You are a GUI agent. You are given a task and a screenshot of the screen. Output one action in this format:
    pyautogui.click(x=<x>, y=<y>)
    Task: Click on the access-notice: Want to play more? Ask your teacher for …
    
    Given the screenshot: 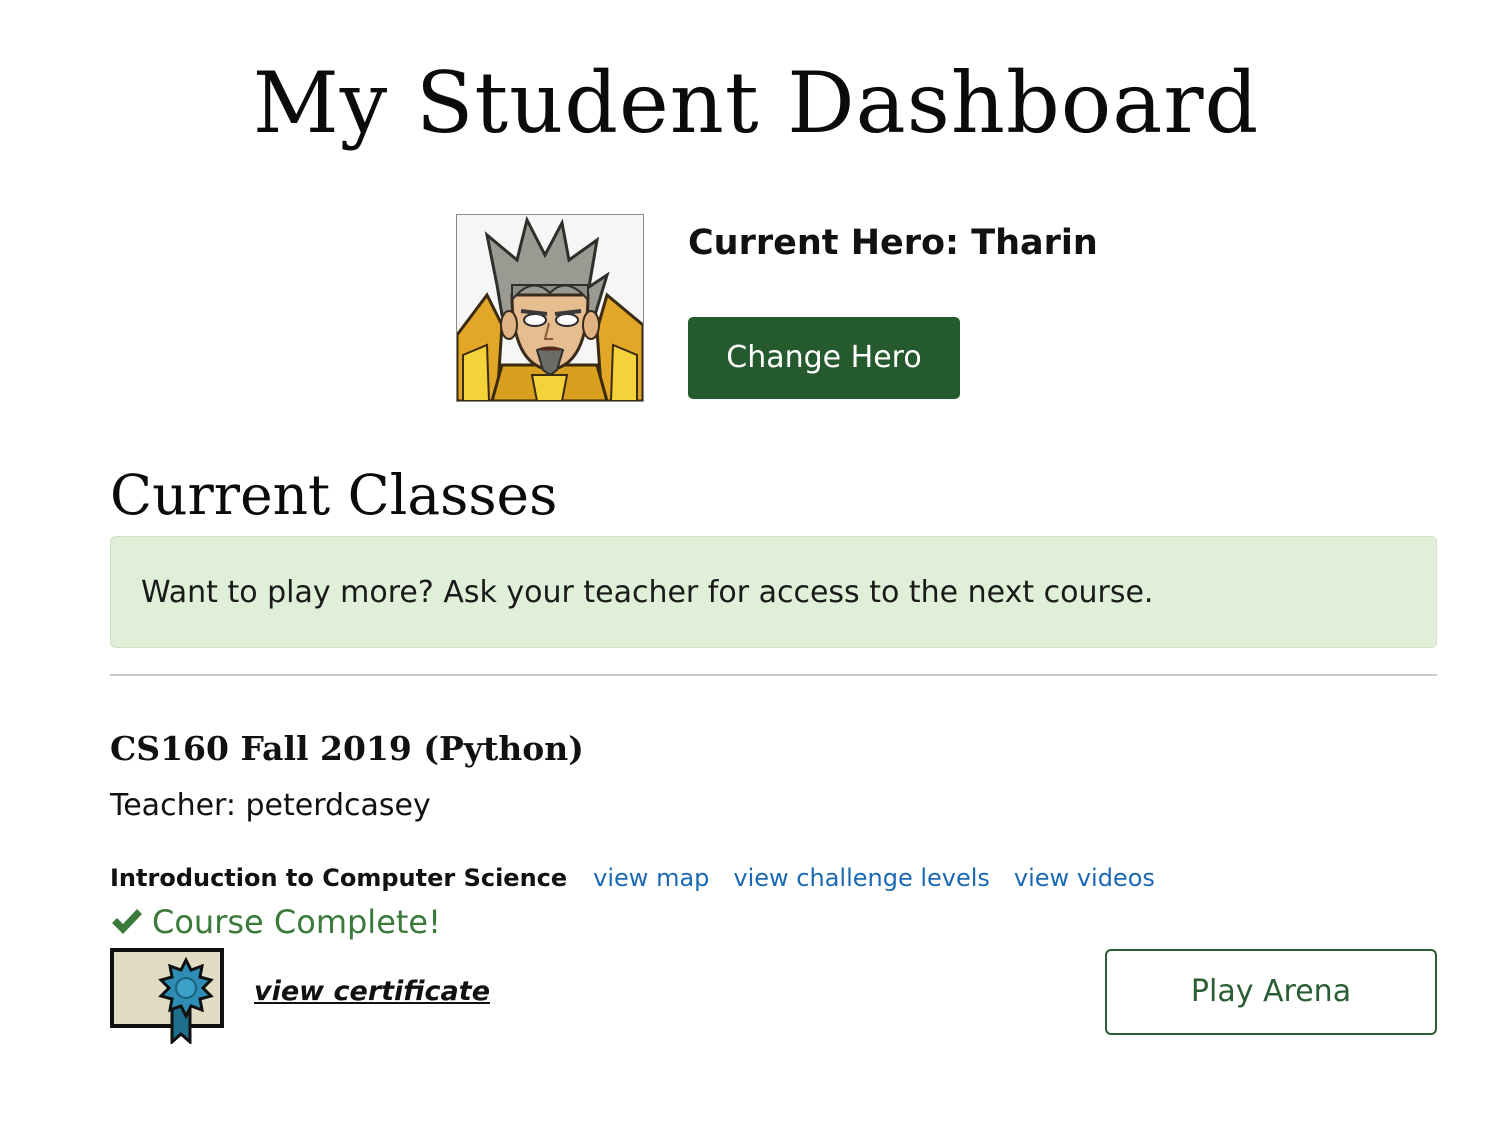 What is the action you would take?
    pyautogui.click(x=773, y=592)
    